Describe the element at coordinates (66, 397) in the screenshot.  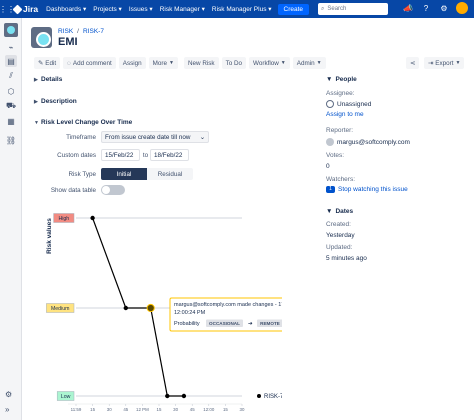
I see `level-badge-label: Low` at that location.